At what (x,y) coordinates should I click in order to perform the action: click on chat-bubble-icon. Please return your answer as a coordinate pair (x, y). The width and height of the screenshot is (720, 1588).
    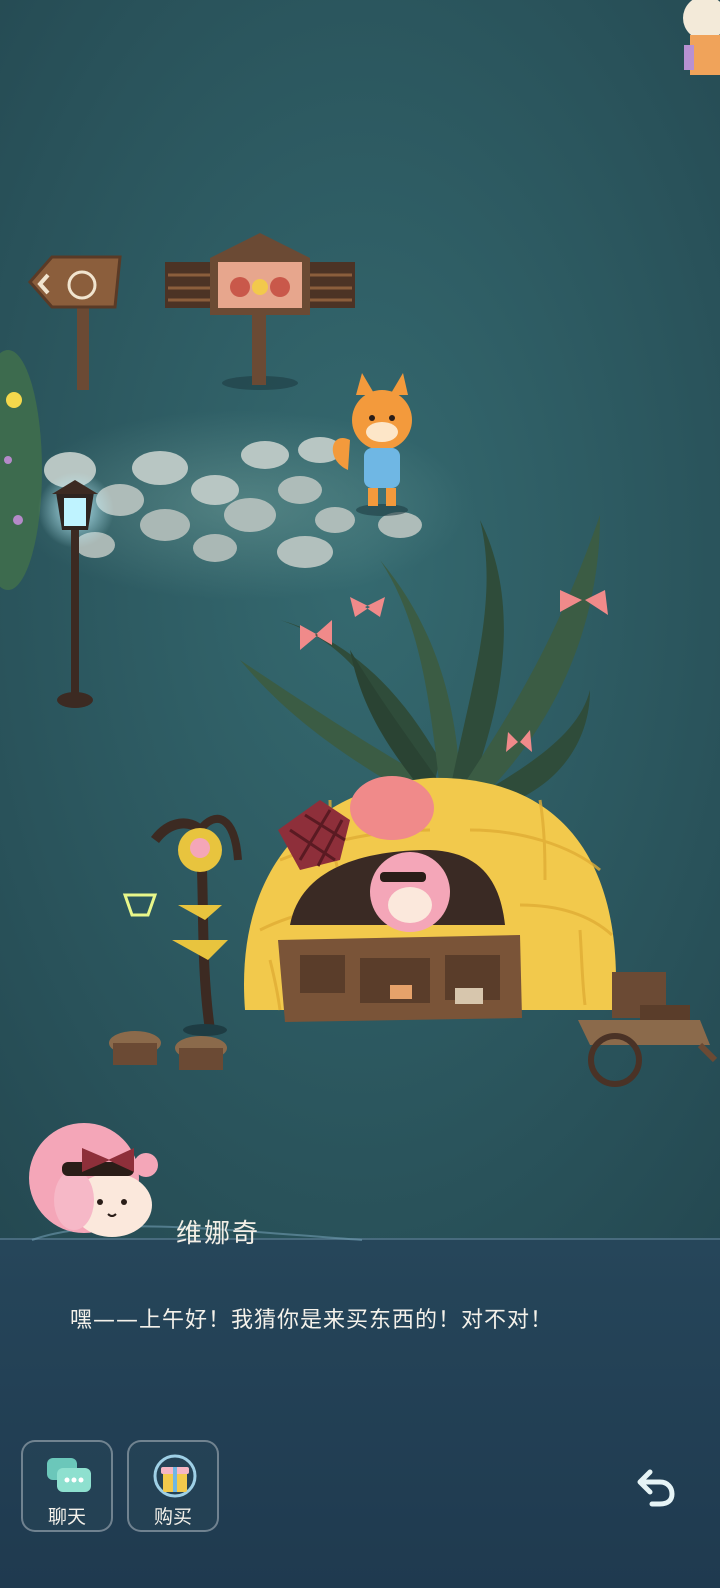
    Looking at the image, I should click on (69, 1475).